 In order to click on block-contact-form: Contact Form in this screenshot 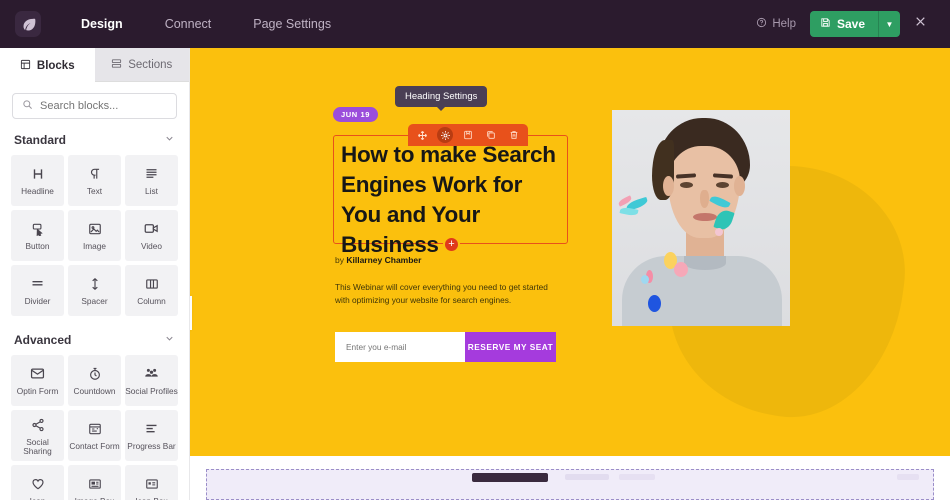, I will do `click(94, 435)`.